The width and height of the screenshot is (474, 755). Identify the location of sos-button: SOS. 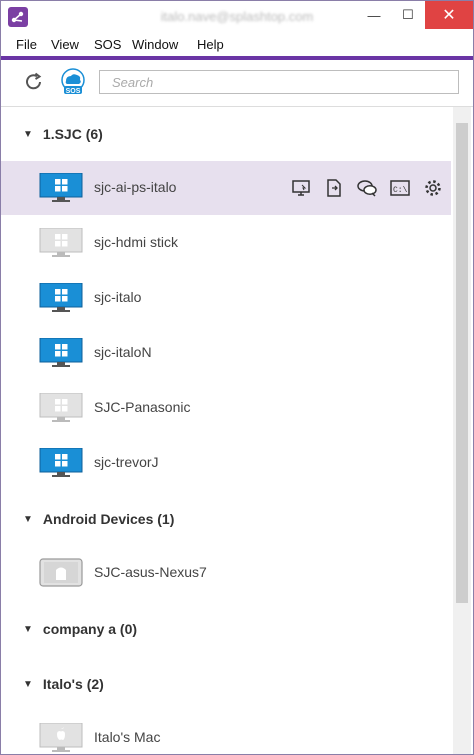
(73, 82).